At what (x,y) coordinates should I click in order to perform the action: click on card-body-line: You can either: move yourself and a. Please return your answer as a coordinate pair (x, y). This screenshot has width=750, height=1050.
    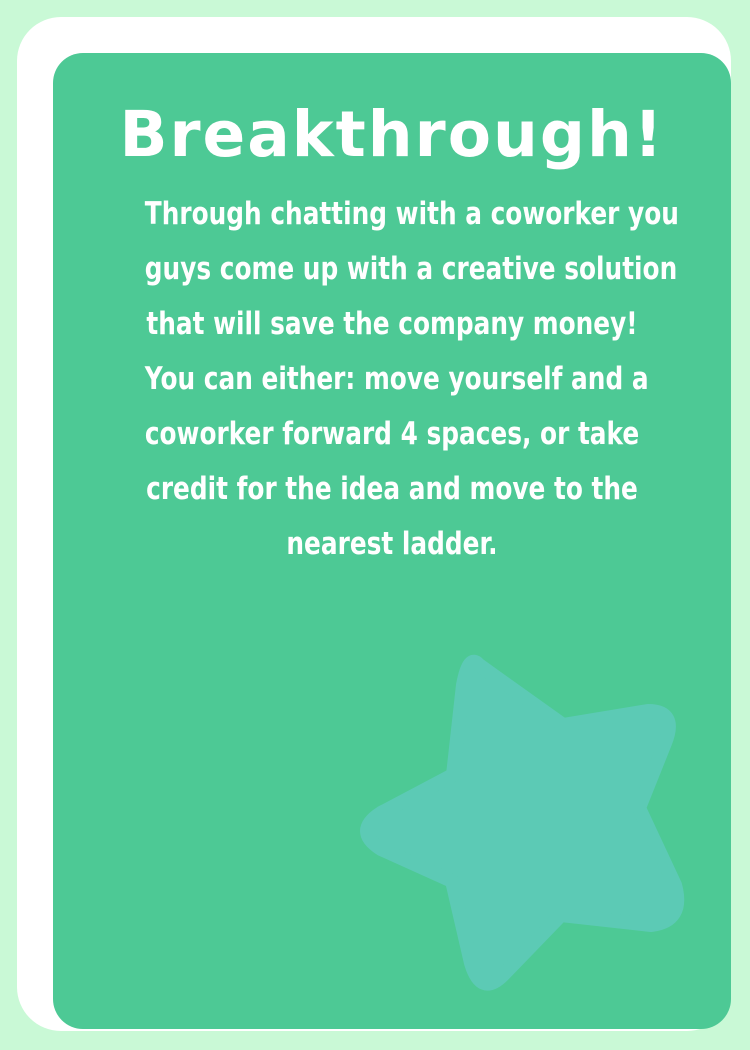
    Looking at the image, I should click on (396, 379).